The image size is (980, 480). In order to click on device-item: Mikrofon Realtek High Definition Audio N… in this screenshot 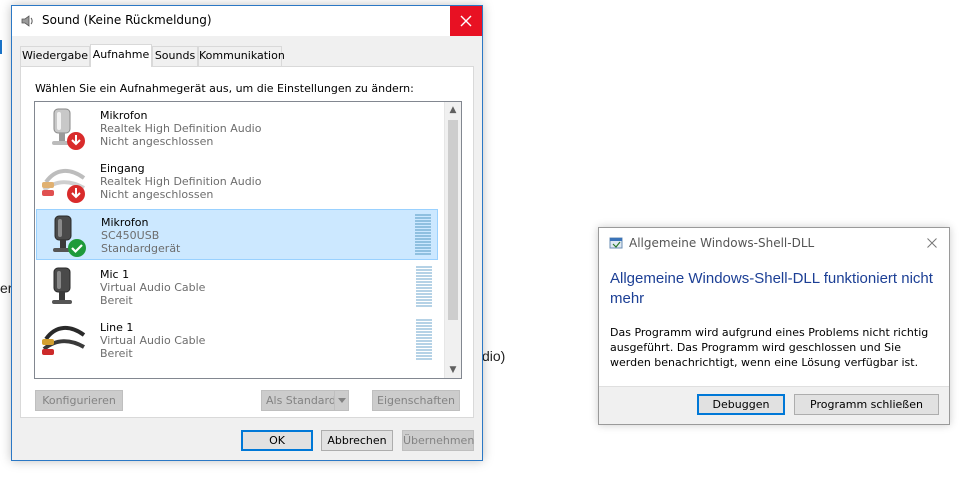, I will do `click(237, 128)`.